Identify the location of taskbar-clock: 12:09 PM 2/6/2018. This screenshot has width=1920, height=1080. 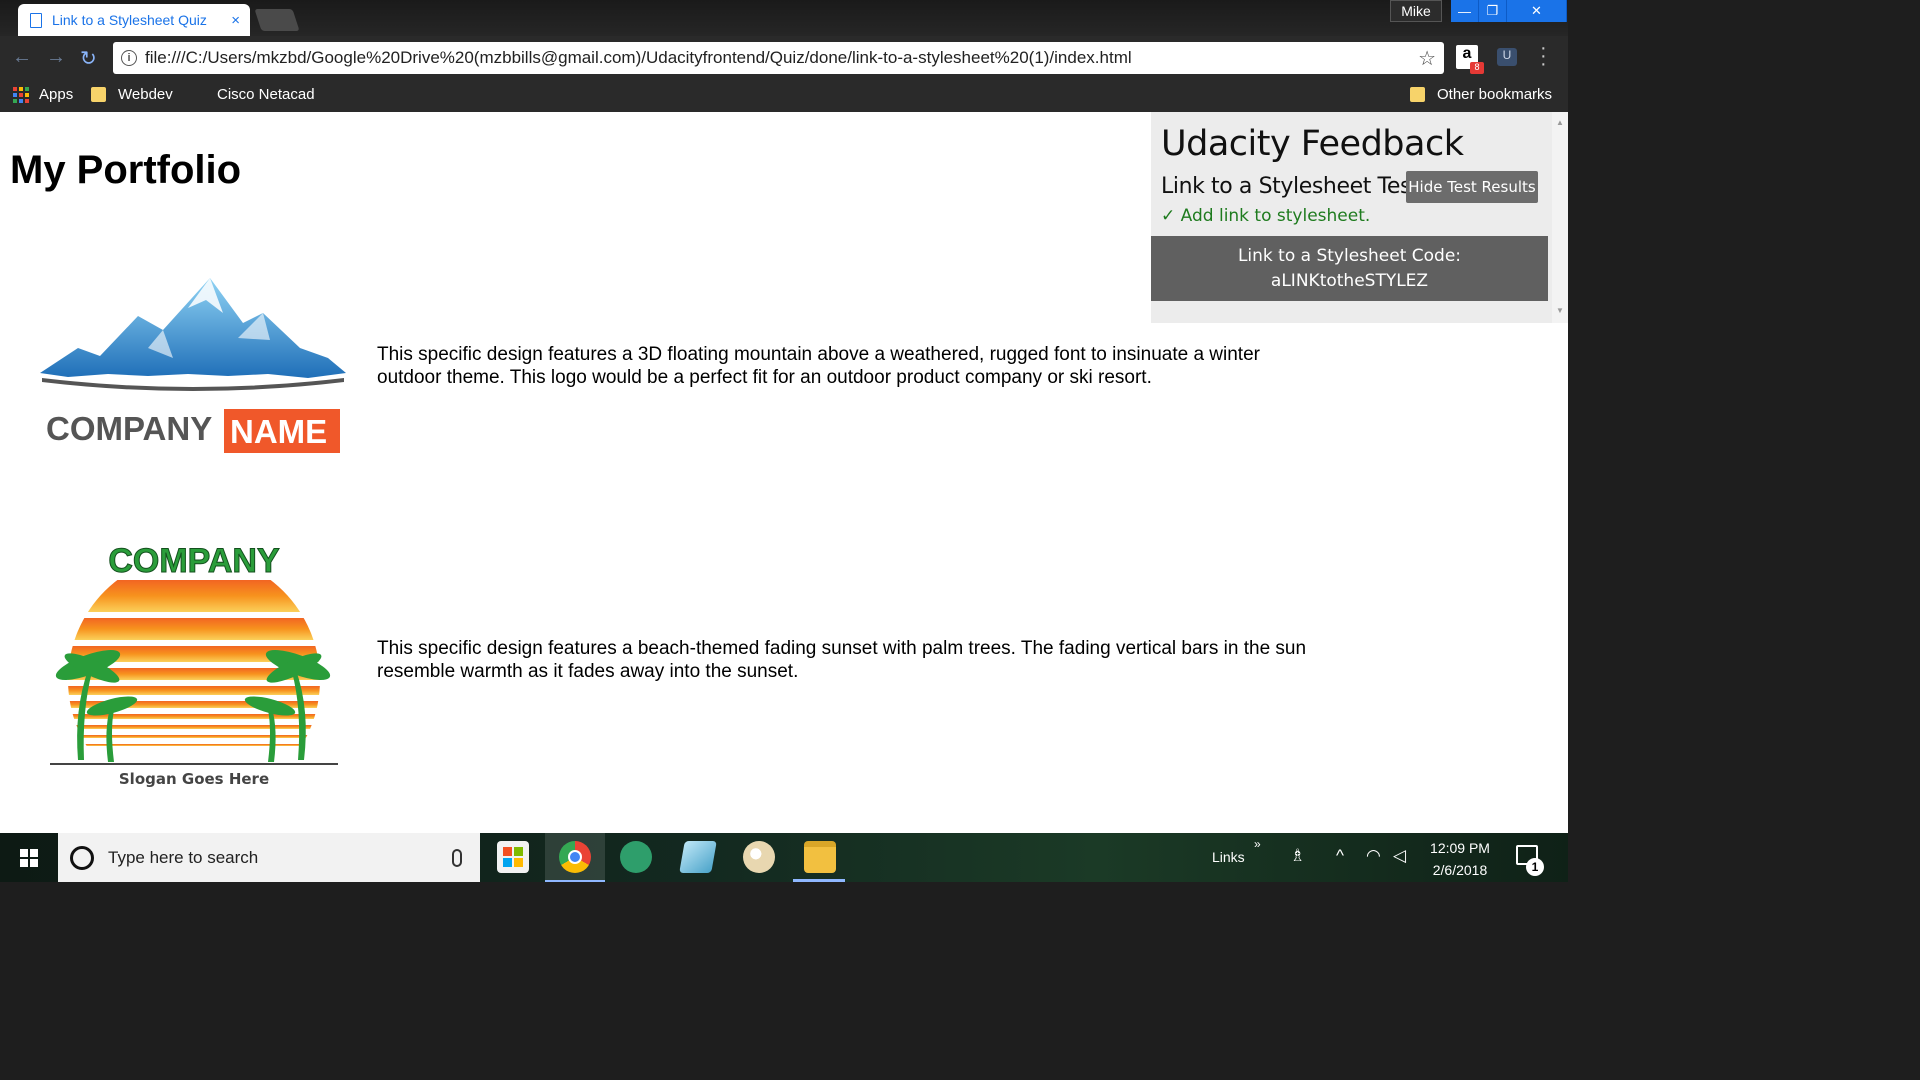
(1460, 859).